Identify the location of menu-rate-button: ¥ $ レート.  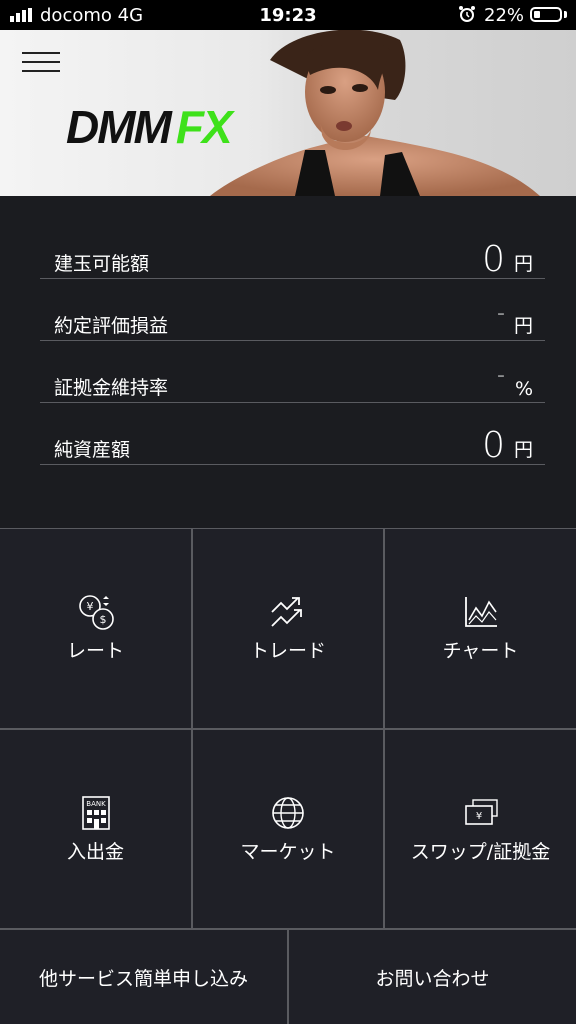
(95, 628).